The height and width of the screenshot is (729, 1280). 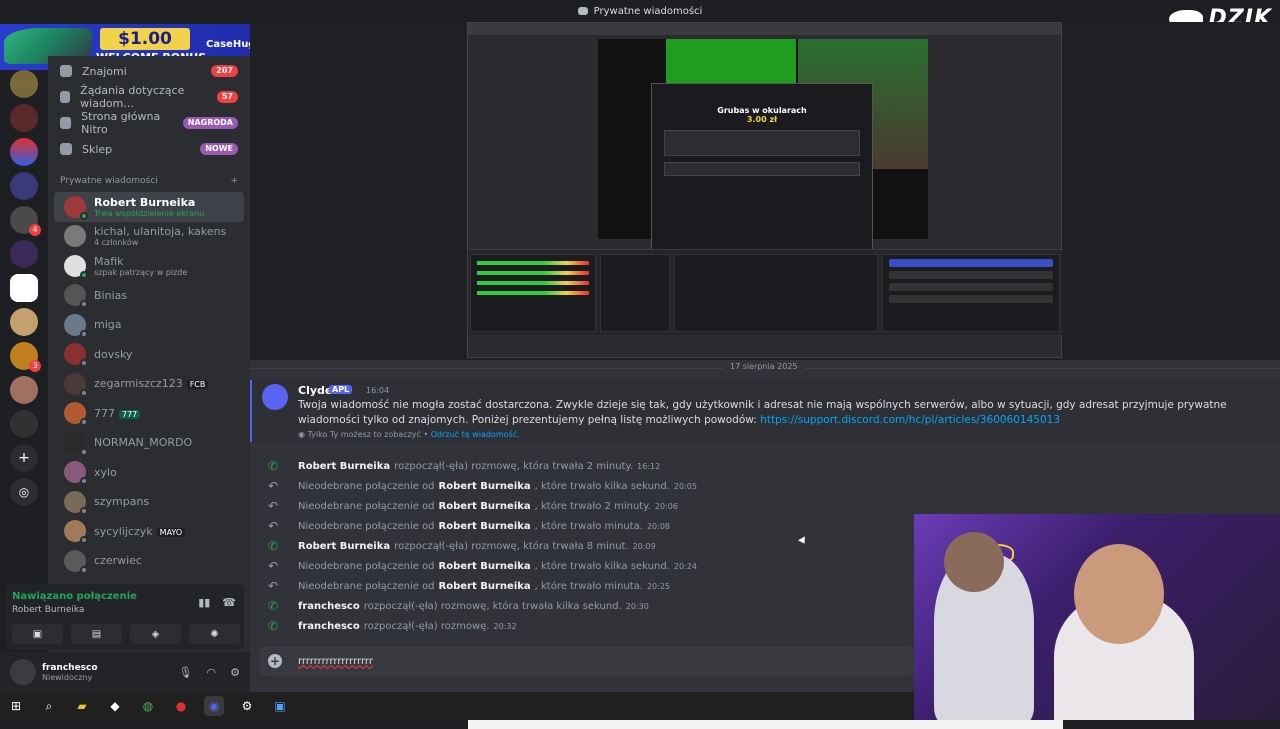 What do you see at coordinates (149, 532) in the screenshot?
I see `dm-item: sycylijczyk MAYO` at bounding box center [149, 532].